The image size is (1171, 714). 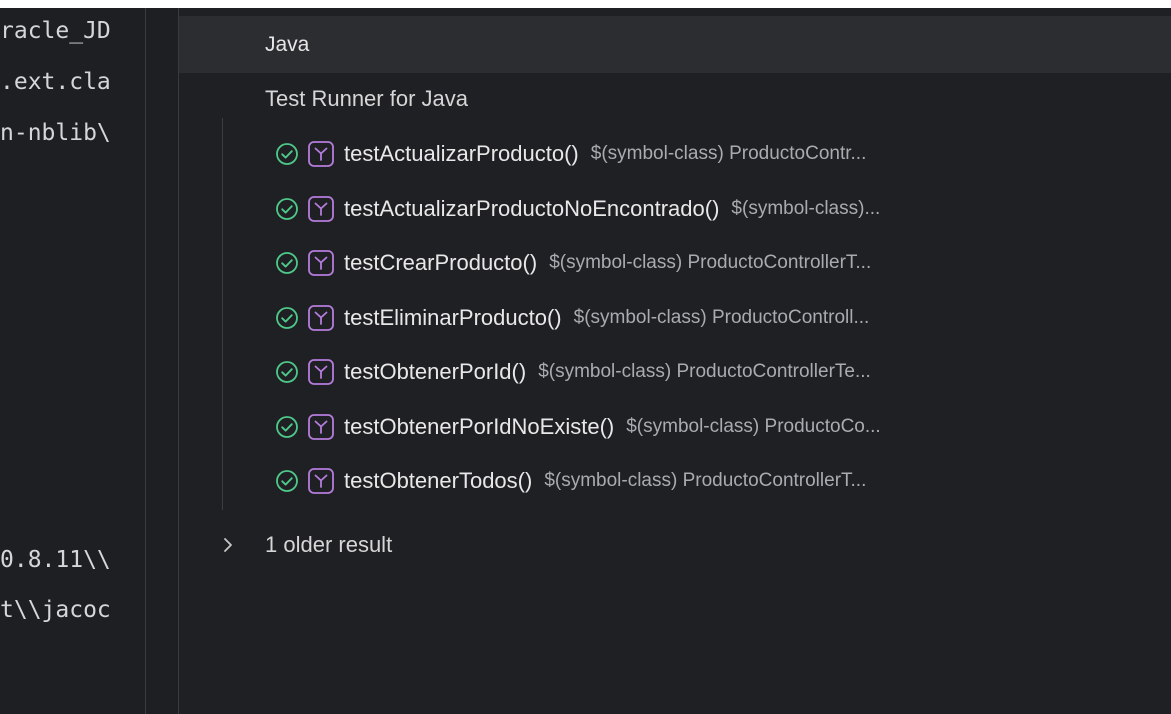 What do you see at coordinates (222, 314) in the screenshot?
I see `tree-guide` at bounding box center [222, 314].